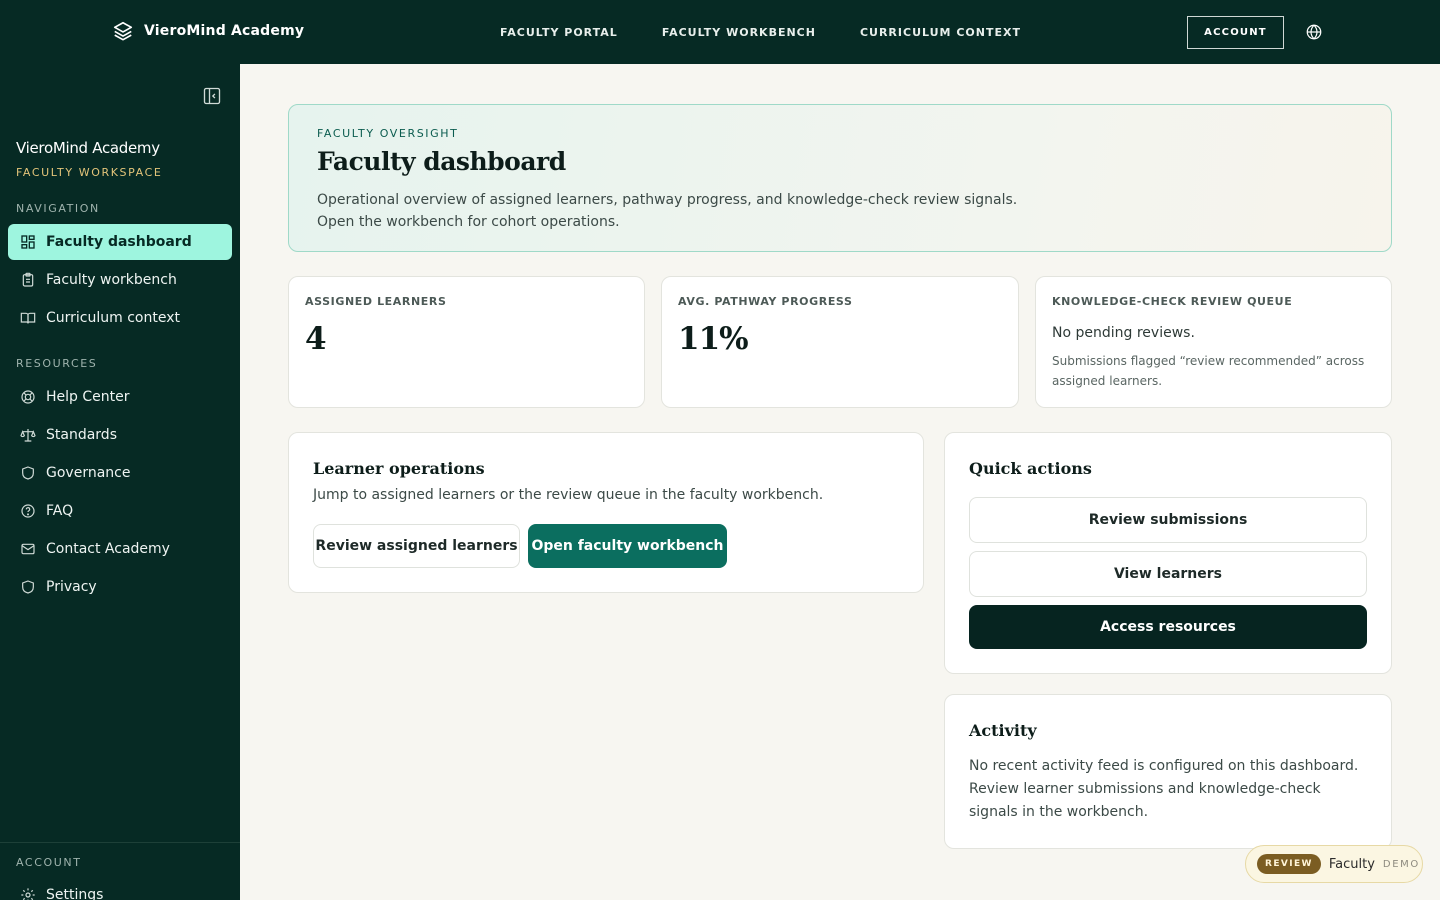 The image size is (1440, 900). I want to click on sidebar-item-faculty-dashboard: Faculty dashboard, so click(120, 242).